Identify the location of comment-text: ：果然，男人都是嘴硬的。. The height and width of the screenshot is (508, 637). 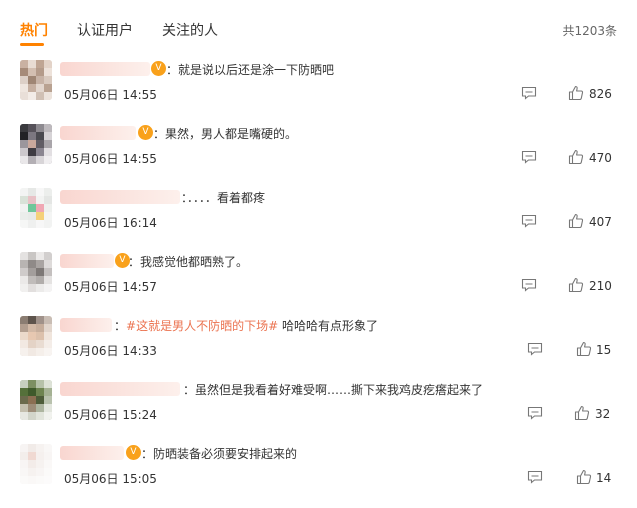
(225, 134).